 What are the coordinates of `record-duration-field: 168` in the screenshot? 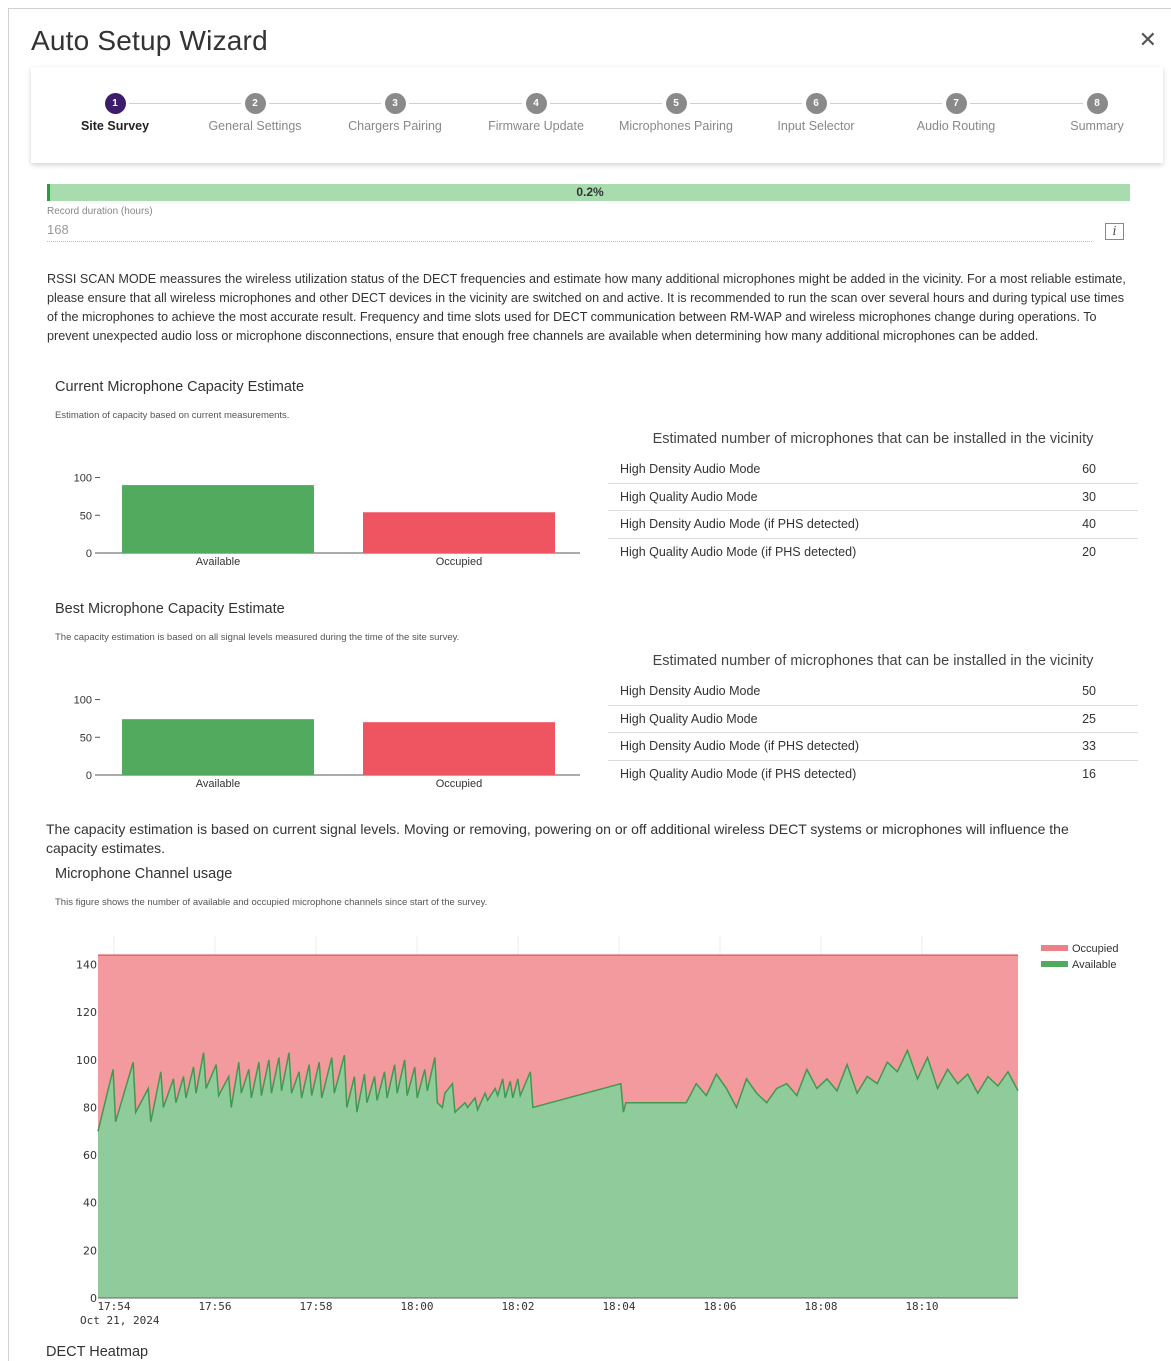 It's located at (569, 232).